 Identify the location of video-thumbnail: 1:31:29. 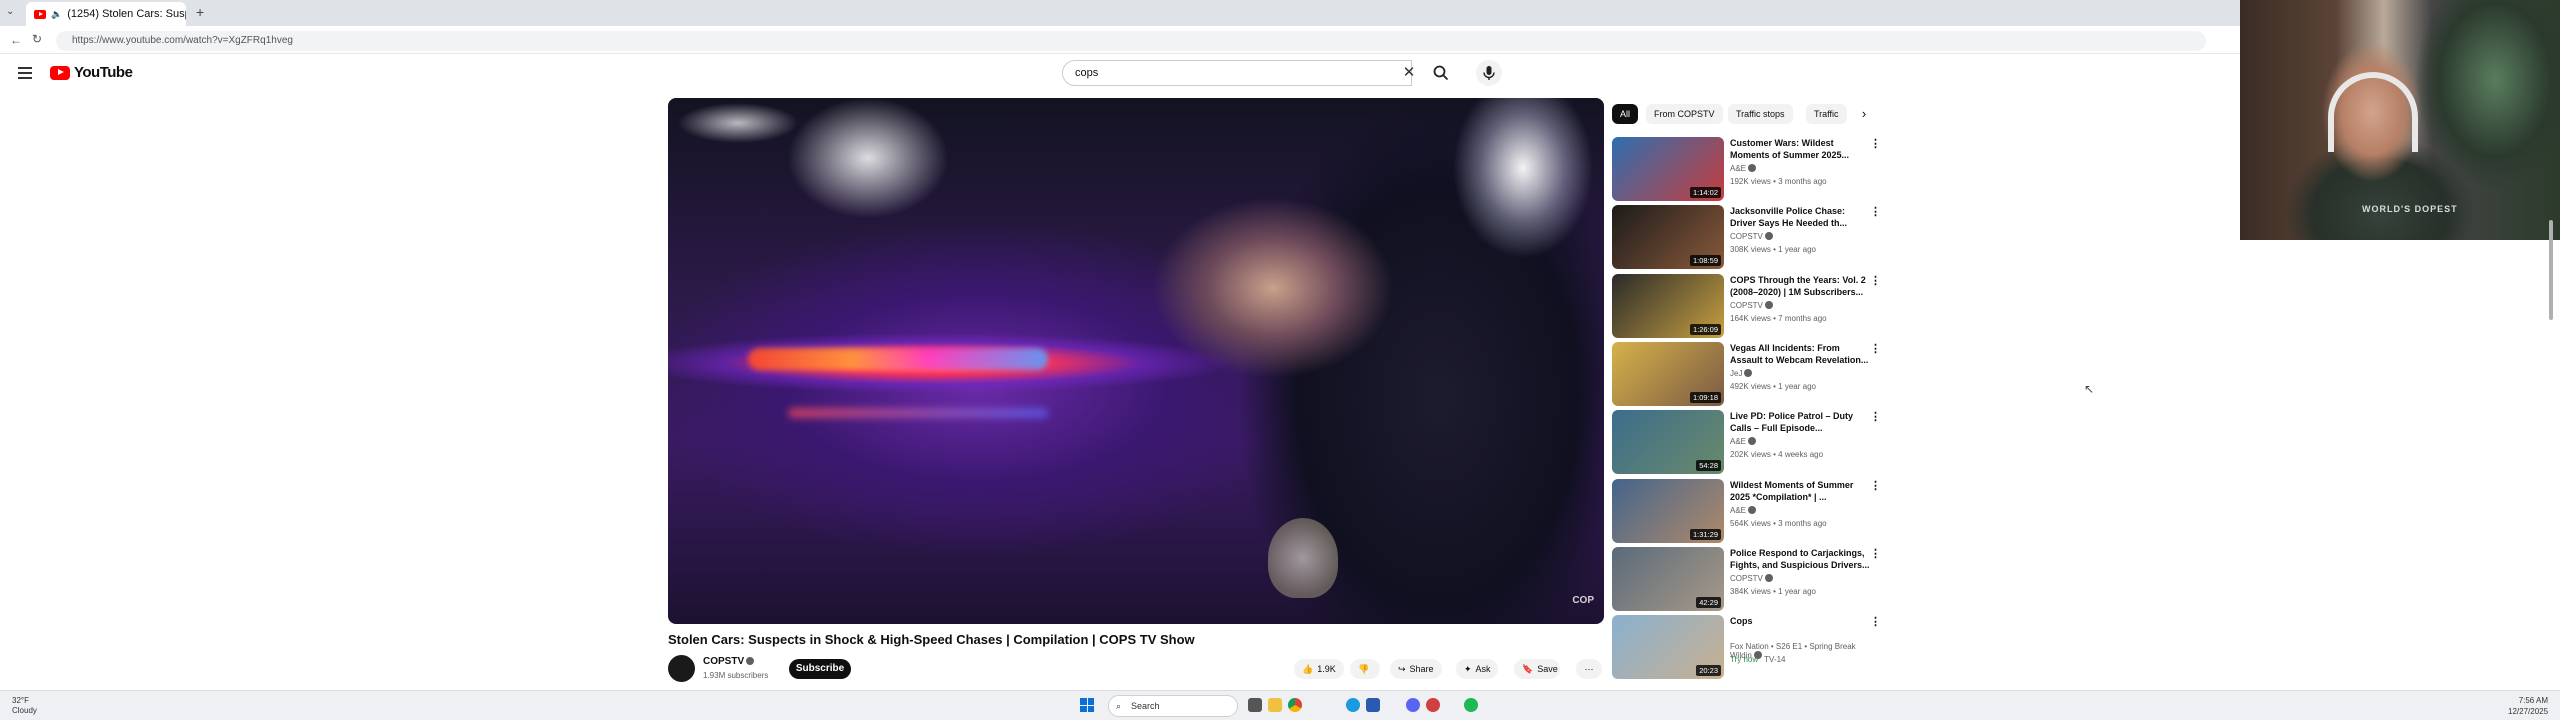
(1668, 510).